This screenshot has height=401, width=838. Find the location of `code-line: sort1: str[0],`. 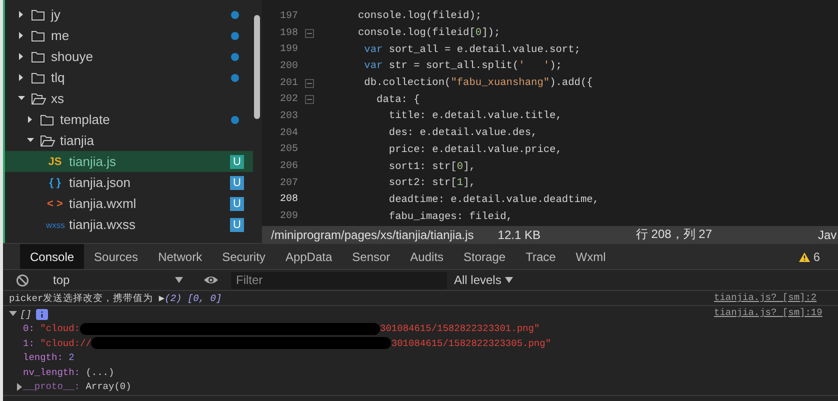

code-line: sort1: str[0], is located at coordinates (432, 166).